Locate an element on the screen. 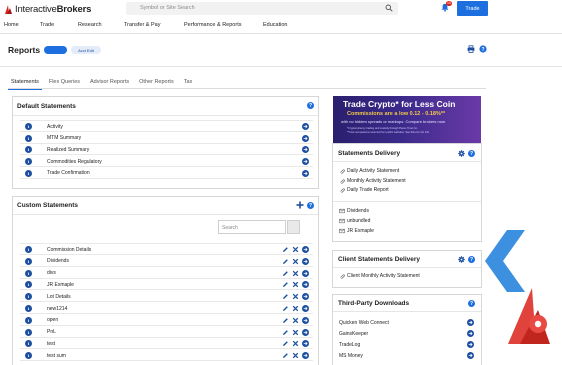 Image resolution: width=562 pixels, height=365 pixels. default-statement-row: i MTM Summary is located at coordinates (166, 138).